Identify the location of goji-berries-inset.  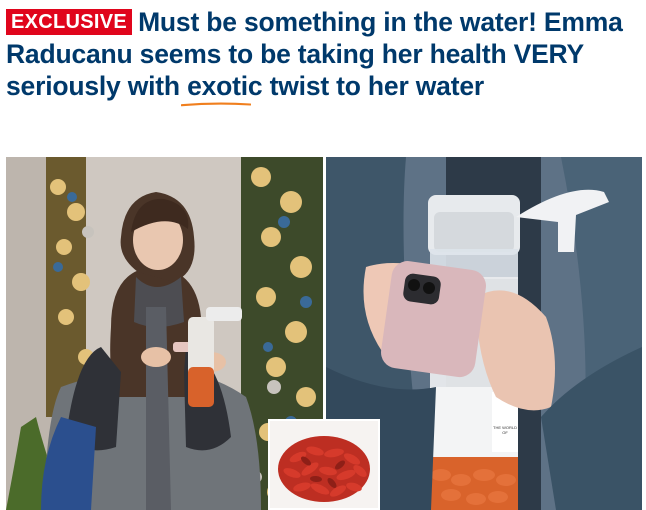
(324, 464).